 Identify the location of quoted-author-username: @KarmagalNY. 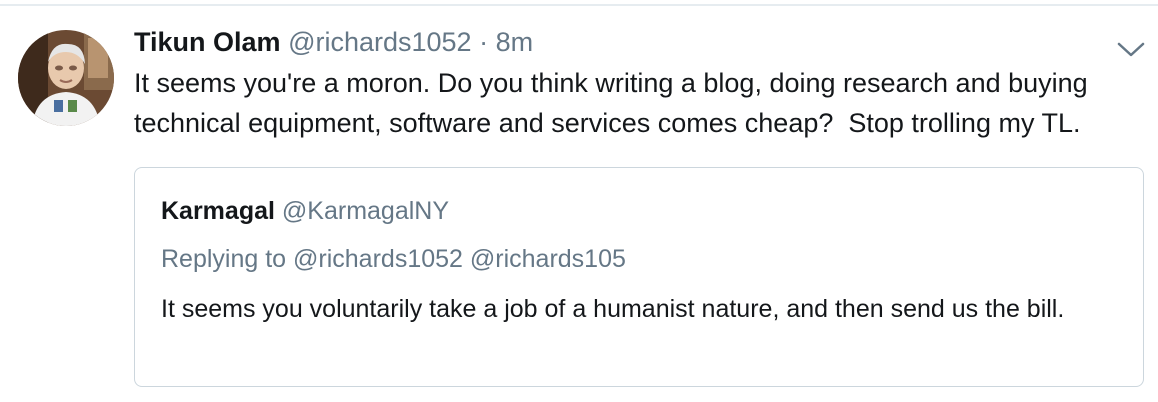
(365, 211).